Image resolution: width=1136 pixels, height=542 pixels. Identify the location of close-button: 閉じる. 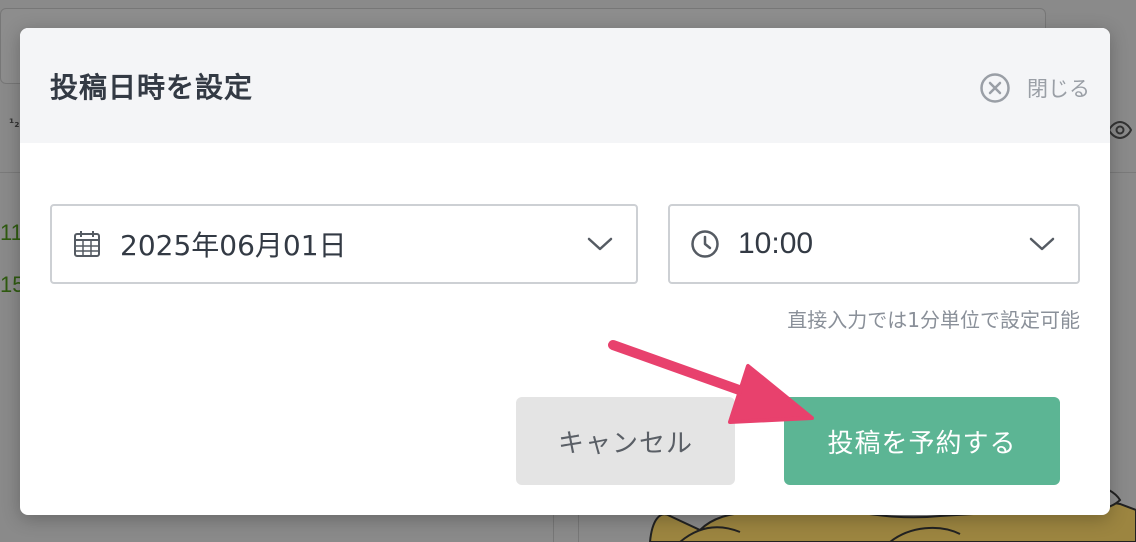
(1034, 88).